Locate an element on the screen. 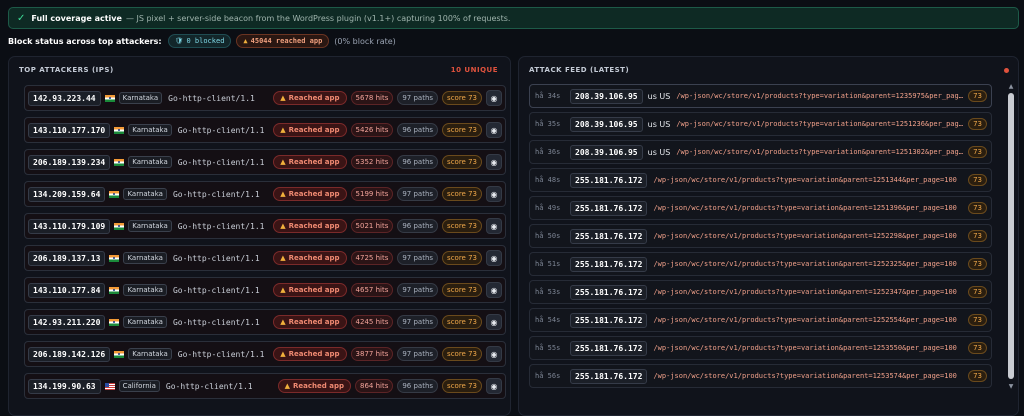 The height and width of the screenshot is (416, 1024). attacker-ip: 143.110.179.109 is located at coordinates (69, 226).